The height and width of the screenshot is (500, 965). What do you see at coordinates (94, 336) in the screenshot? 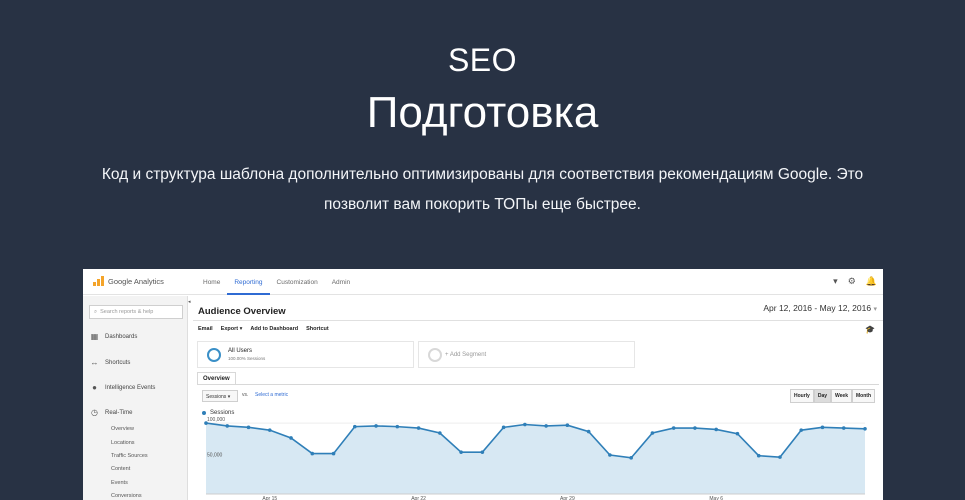
I see `grid-icon: ▦` at bounding box center [94, 336].